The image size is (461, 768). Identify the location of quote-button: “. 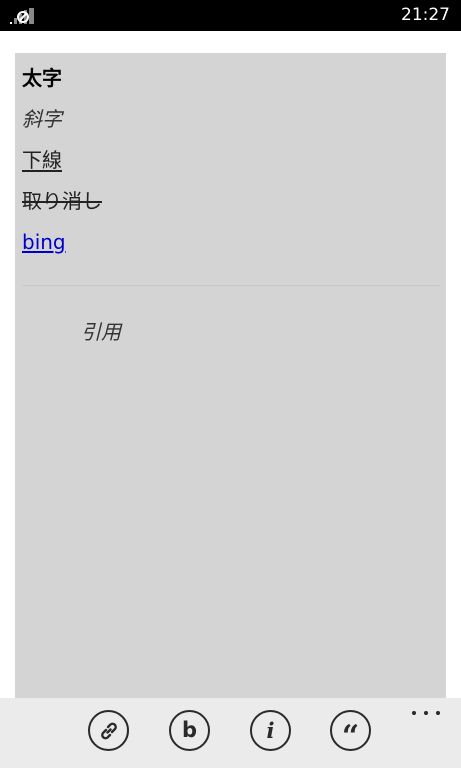
(350, 730).